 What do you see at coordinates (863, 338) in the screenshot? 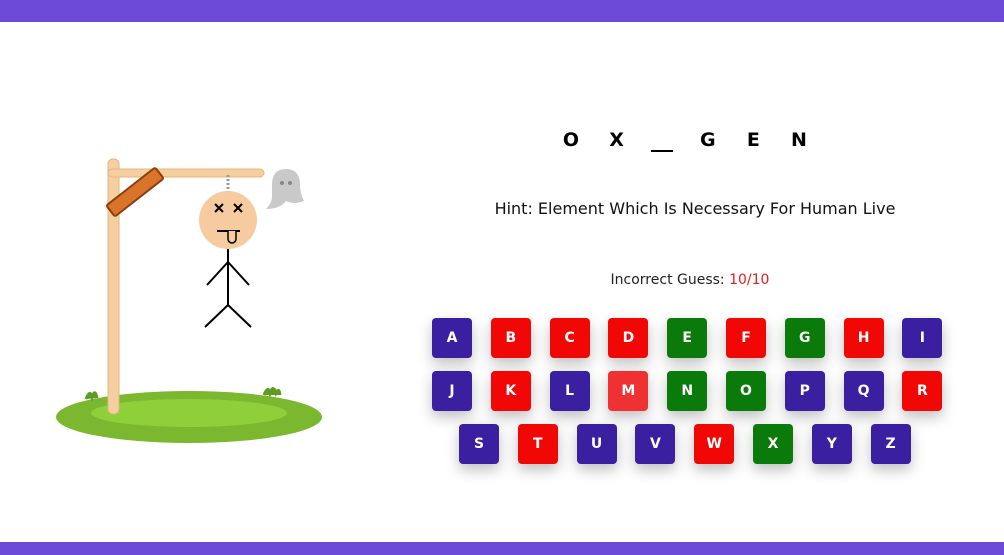
I see `key-h: H` at bounding box center [863, 338].